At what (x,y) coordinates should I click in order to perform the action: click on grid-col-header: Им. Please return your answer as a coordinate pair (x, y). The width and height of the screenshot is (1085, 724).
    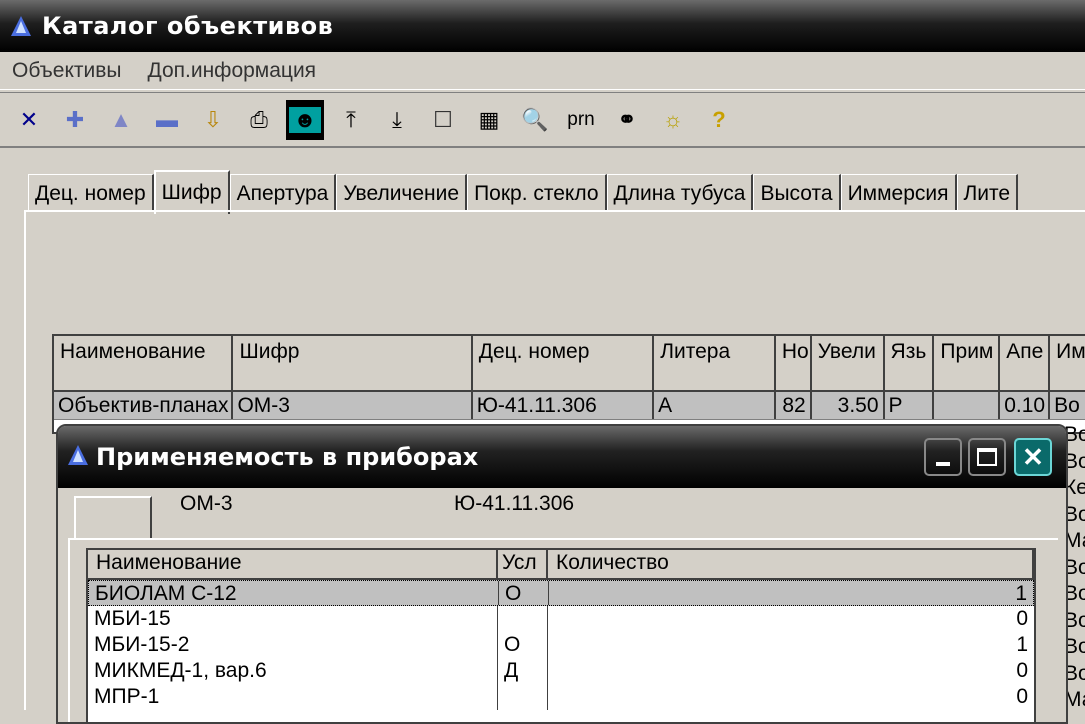
    Looking at the image, I should click on (1067, 363).